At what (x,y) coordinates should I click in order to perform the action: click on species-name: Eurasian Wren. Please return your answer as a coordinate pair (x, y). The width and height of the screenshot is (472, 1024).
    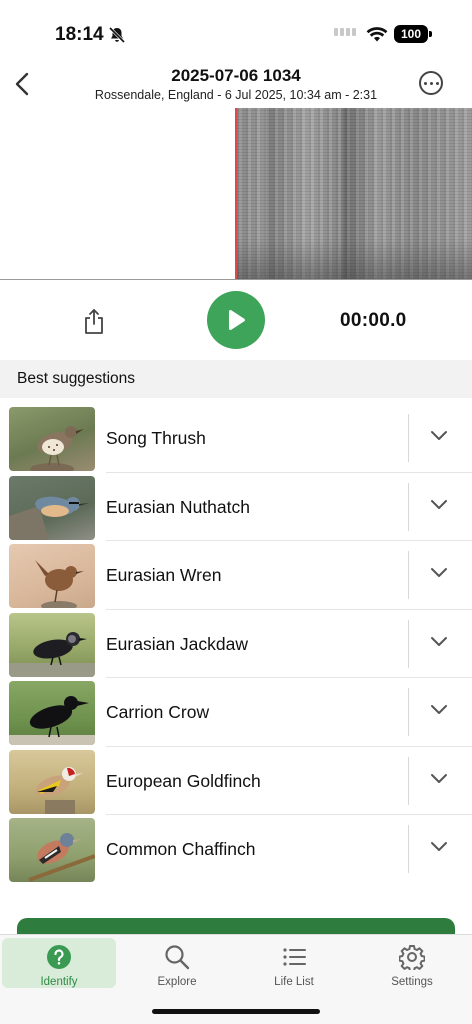
    Looking at the image, I should click on (164, 575).